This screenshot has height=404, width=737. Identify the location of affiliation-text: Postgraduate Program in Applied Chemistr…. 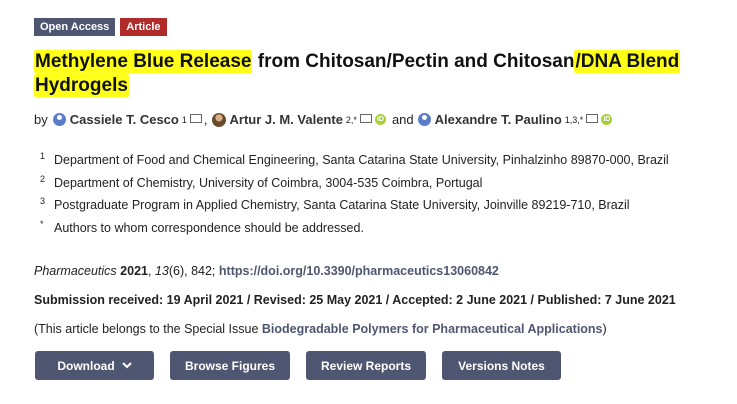
(342, 205).